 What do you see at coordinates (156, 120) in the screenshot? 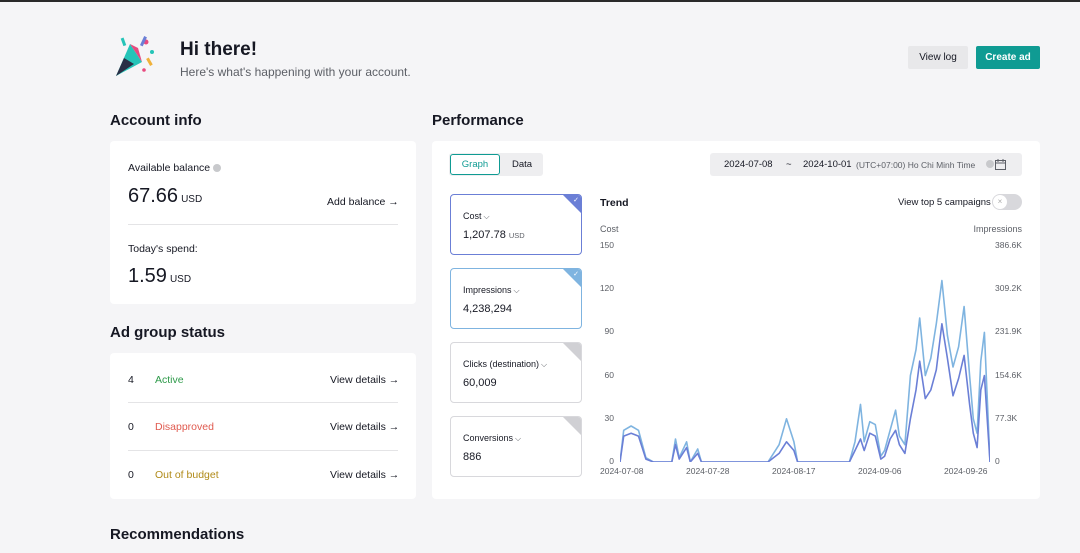
I see `account-info-title: Account info` at bounding box center [156, 120].